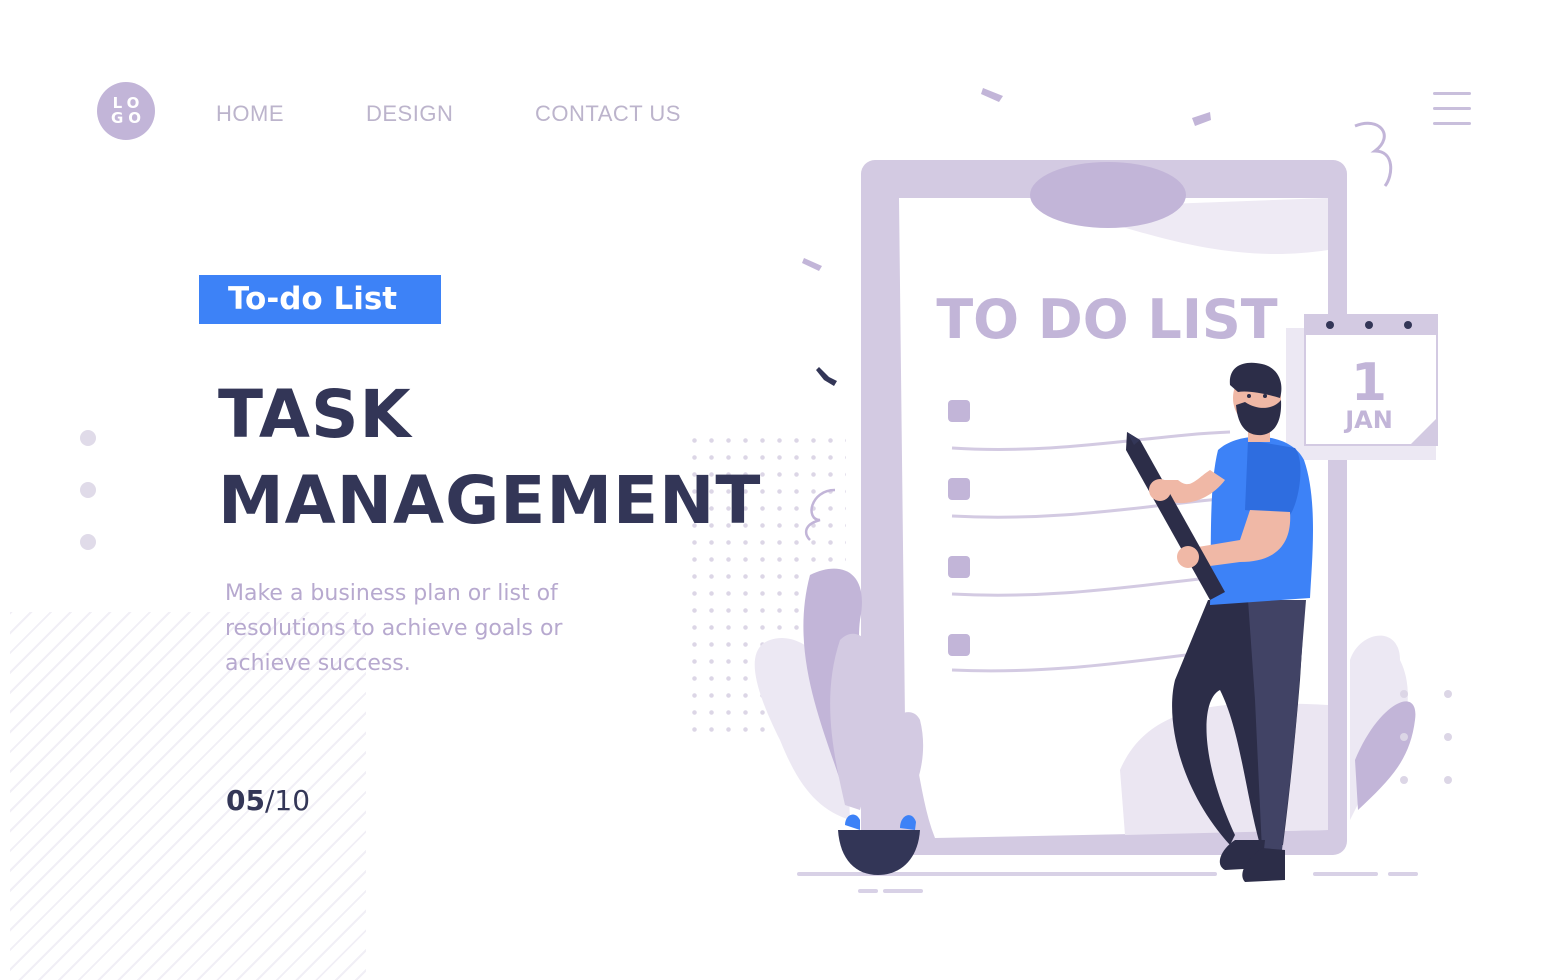  I want to click on slide-dots, so click(89, 508).